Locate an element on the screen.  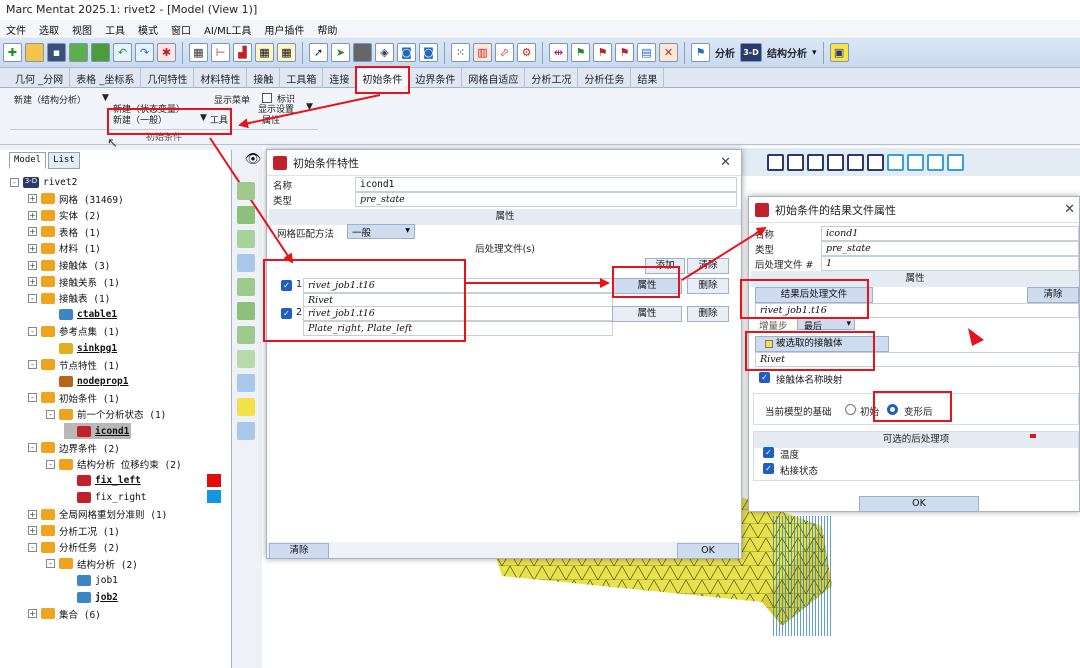
menu-item: 工具 is located at coordinates (115, 29).